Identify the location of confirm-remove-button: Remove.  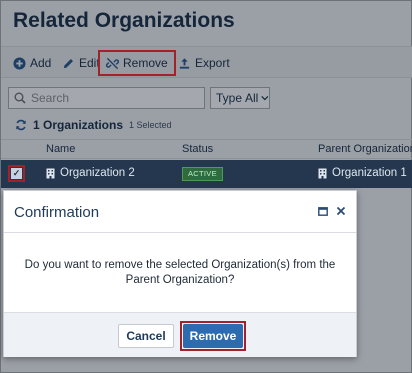
(213, 336).